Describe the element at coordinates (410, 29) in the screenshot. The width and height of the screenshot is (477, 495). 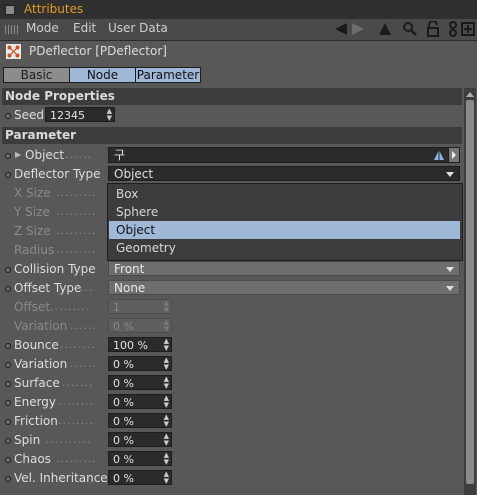
I see `search-icon` at that location.